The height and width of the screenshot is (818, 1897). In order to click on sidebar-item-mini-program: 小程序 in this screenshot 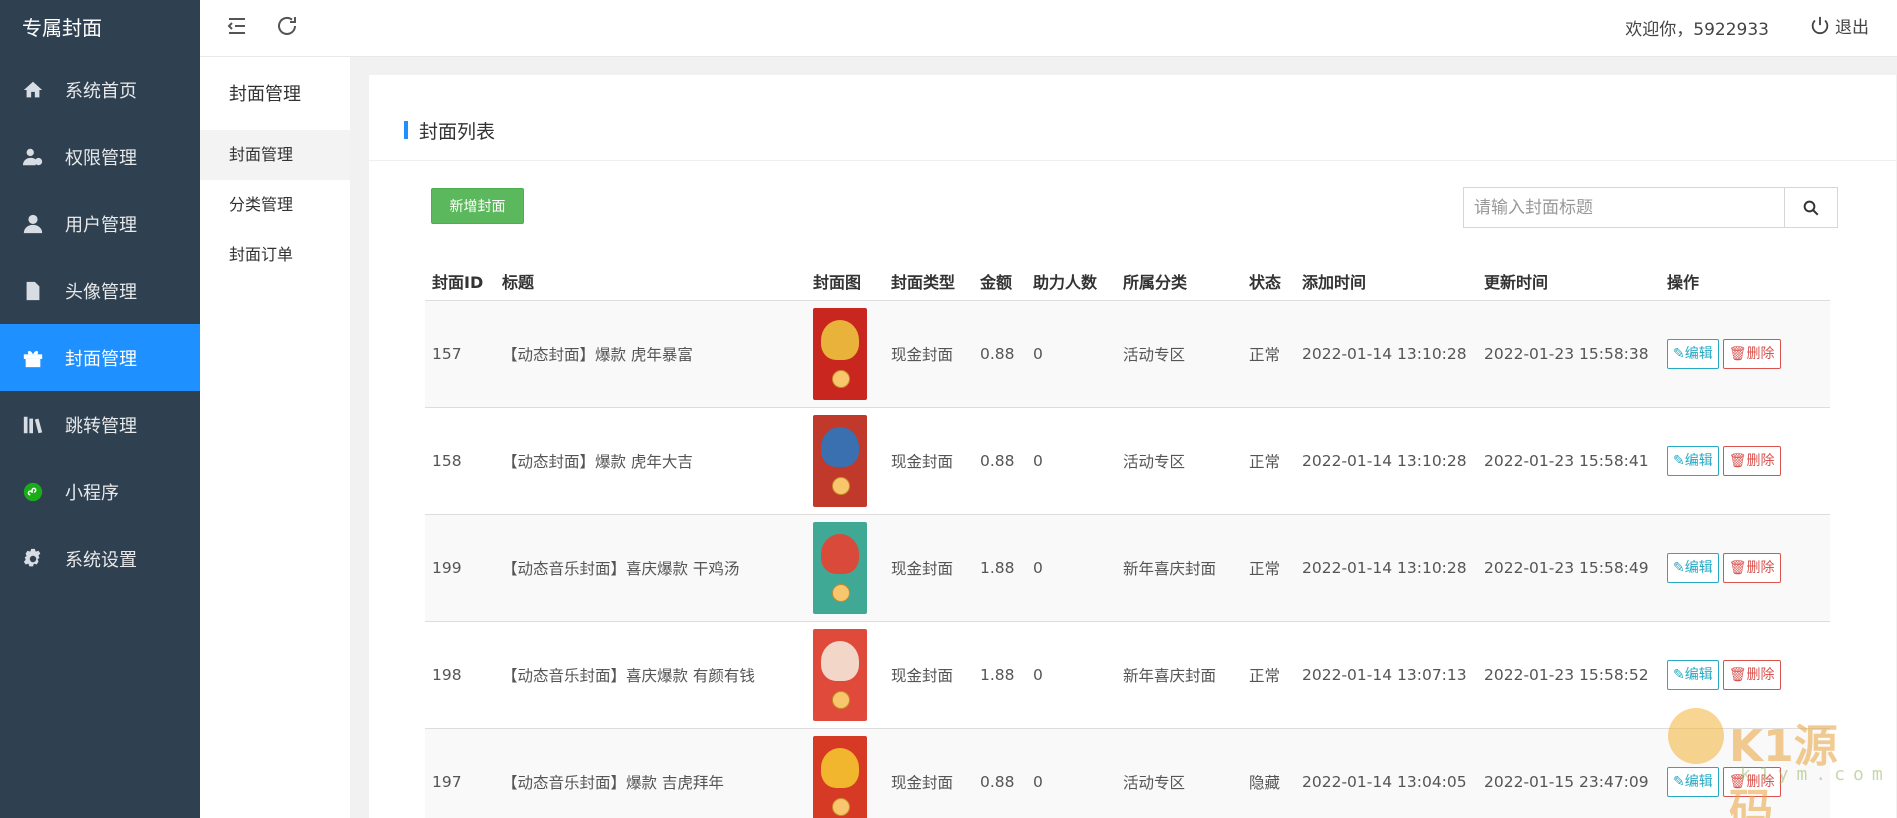, I will do `click(100, 491)`.